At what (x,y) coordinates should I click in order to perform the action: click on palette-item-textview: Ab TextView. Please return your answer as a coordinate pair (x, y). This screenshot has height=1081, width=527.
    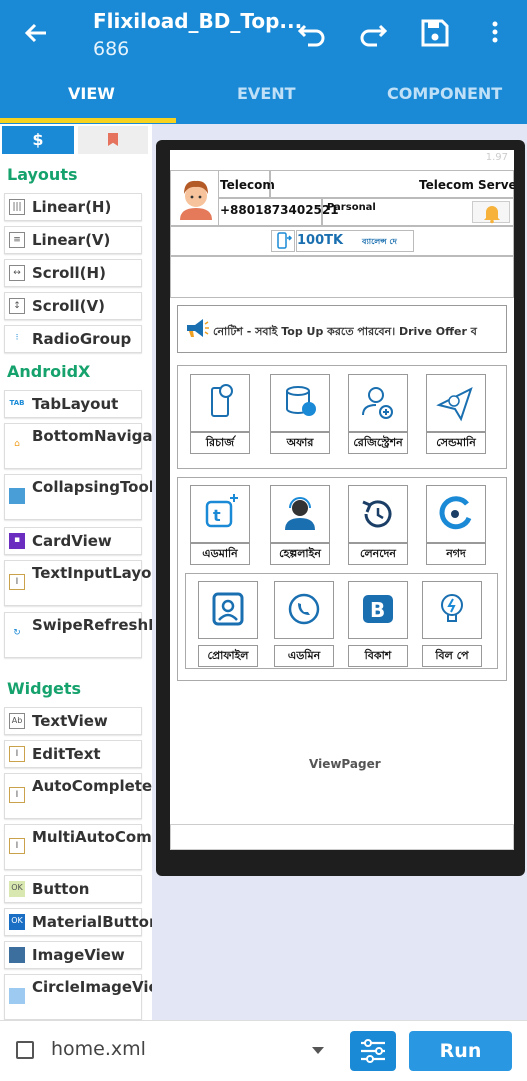
    Looking at the image, I should click on (73, 721).